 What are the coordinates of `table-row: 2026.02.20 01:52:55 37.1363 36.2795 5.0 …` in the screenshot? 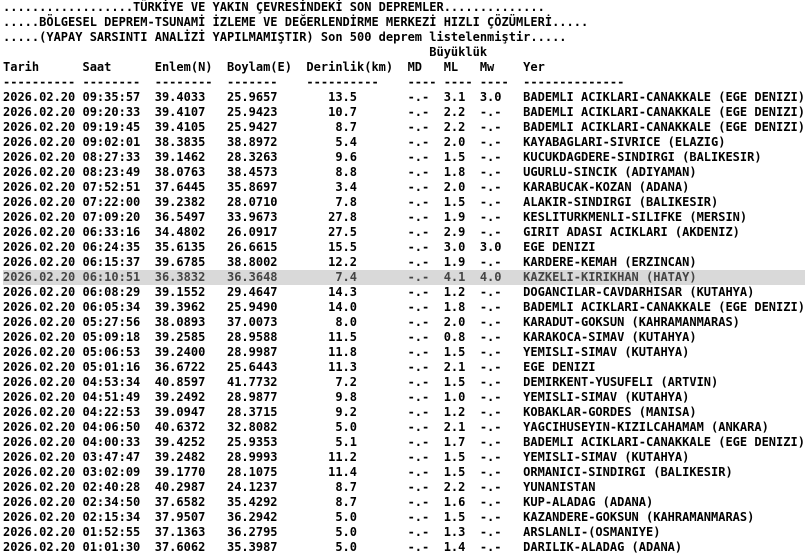 It's located at (404, 532).